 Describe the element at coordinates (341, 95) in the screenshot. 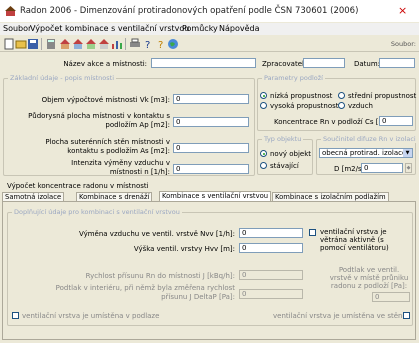

I see `radio-stredni` at that location.